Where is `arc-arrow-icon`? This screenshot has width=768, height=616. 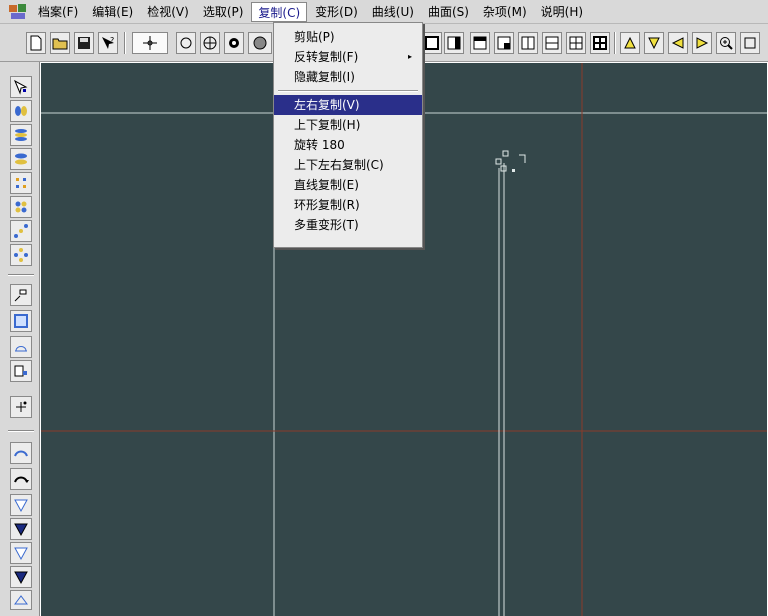 arc-arrow-icon is located at coordinates (21, 479).